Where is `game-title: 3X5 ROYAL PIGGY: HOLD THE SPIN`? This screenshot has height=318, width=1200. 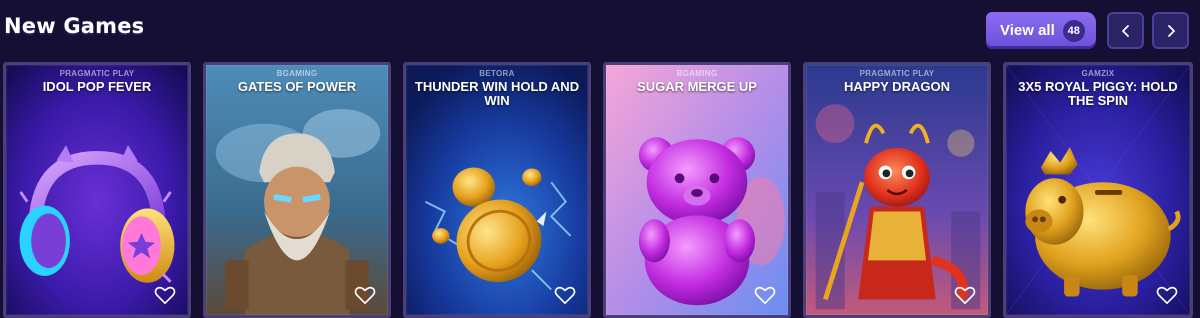 game-title: 3X5 ROYAL PIGGY: HOLD THE SPIN is located at coordinates (1098, 93).